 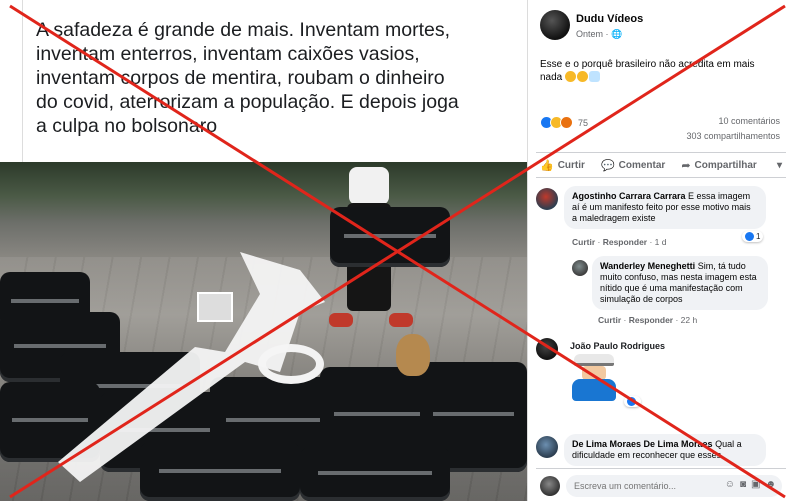 I want to click on comment-time: 1 d, so click(x=661, y=242).